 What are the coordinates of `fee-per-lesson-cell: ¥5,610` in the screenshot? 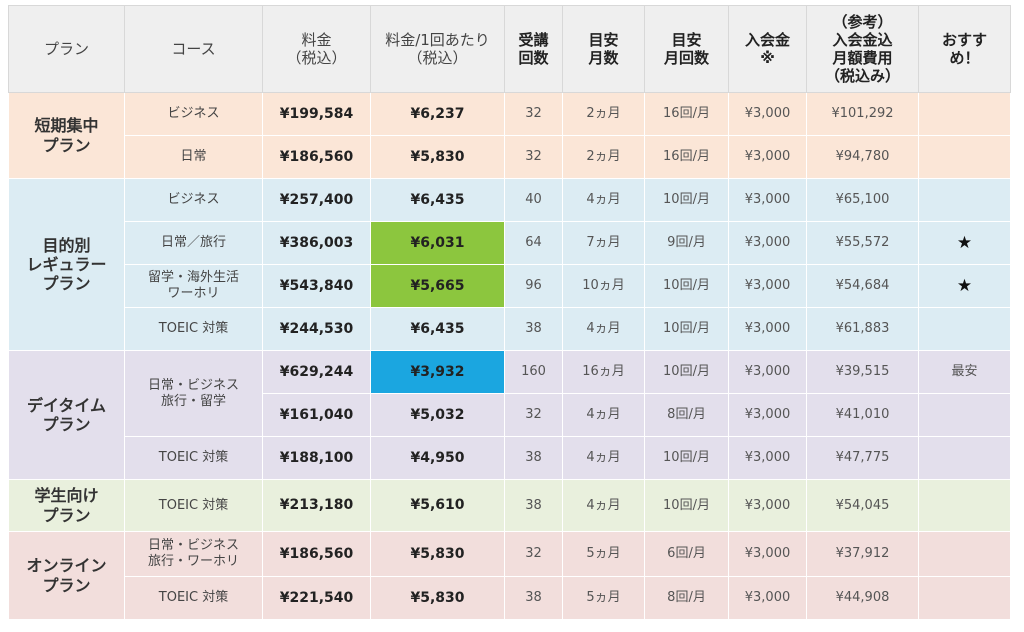 It's located at (437, 505).